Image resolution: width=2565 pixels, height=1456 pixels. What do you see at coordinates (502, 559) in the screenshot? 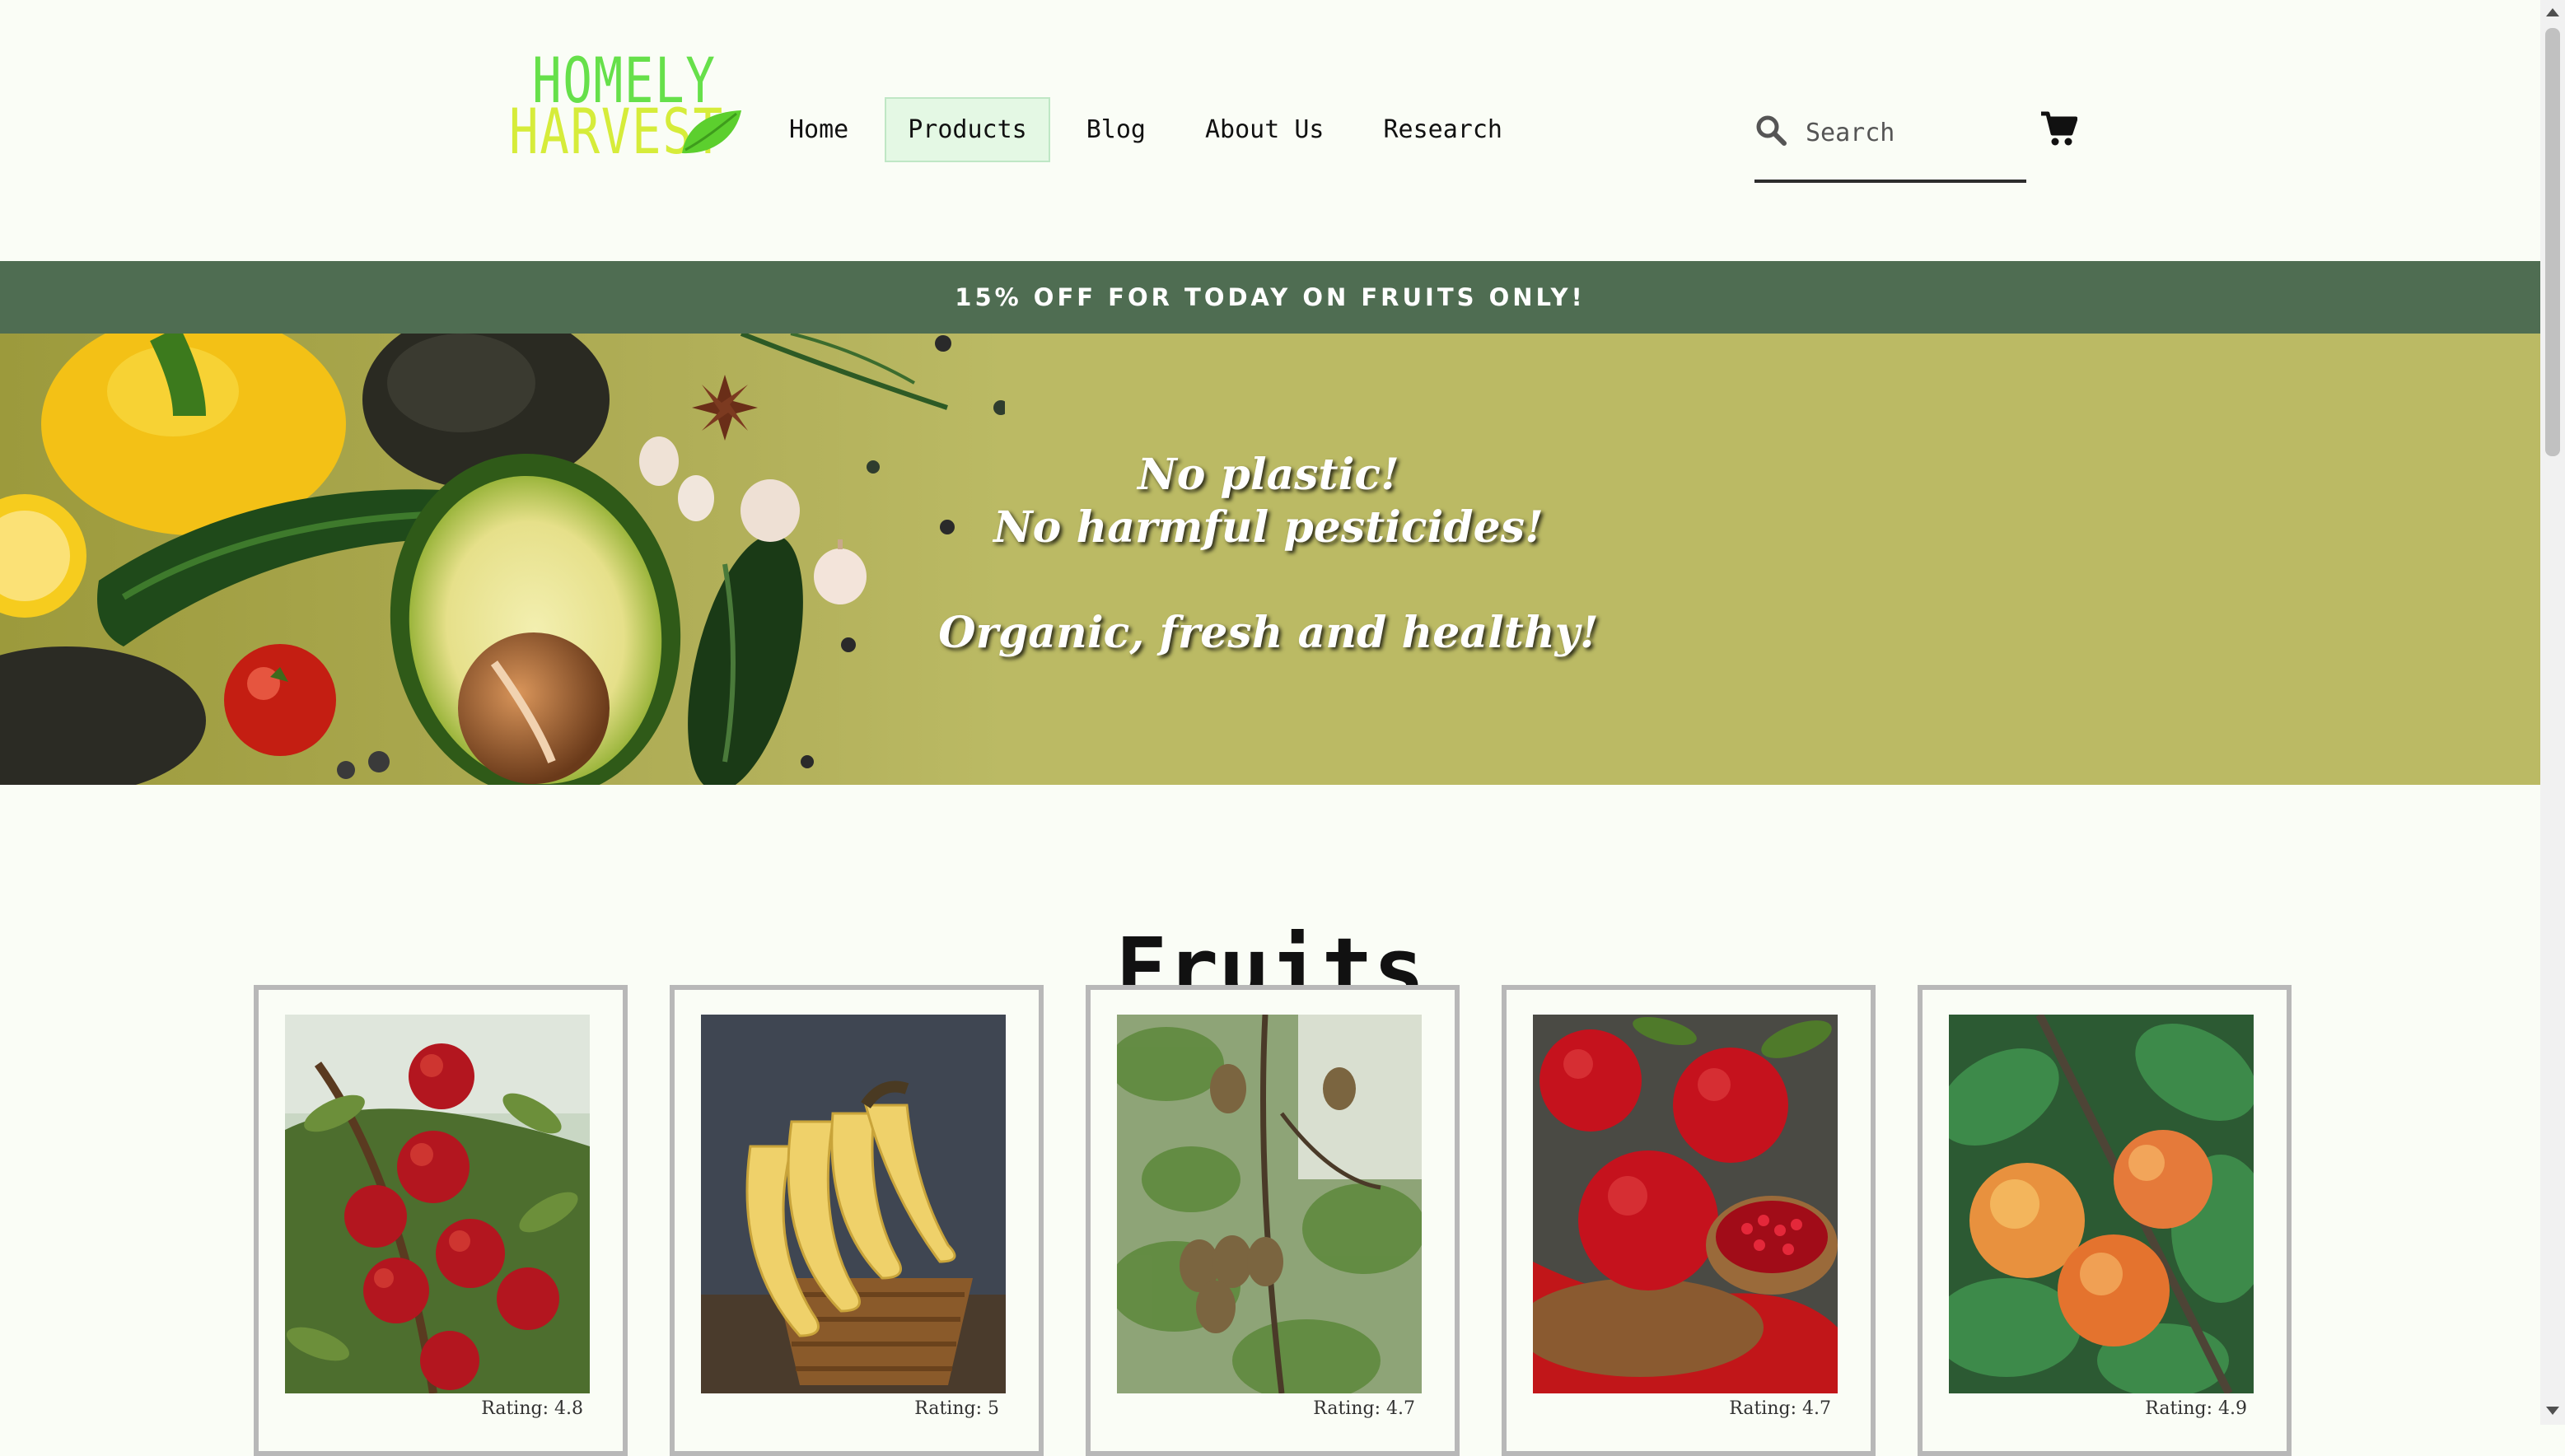
I see `vegetables-illustration` at bounding box center [502, 559].